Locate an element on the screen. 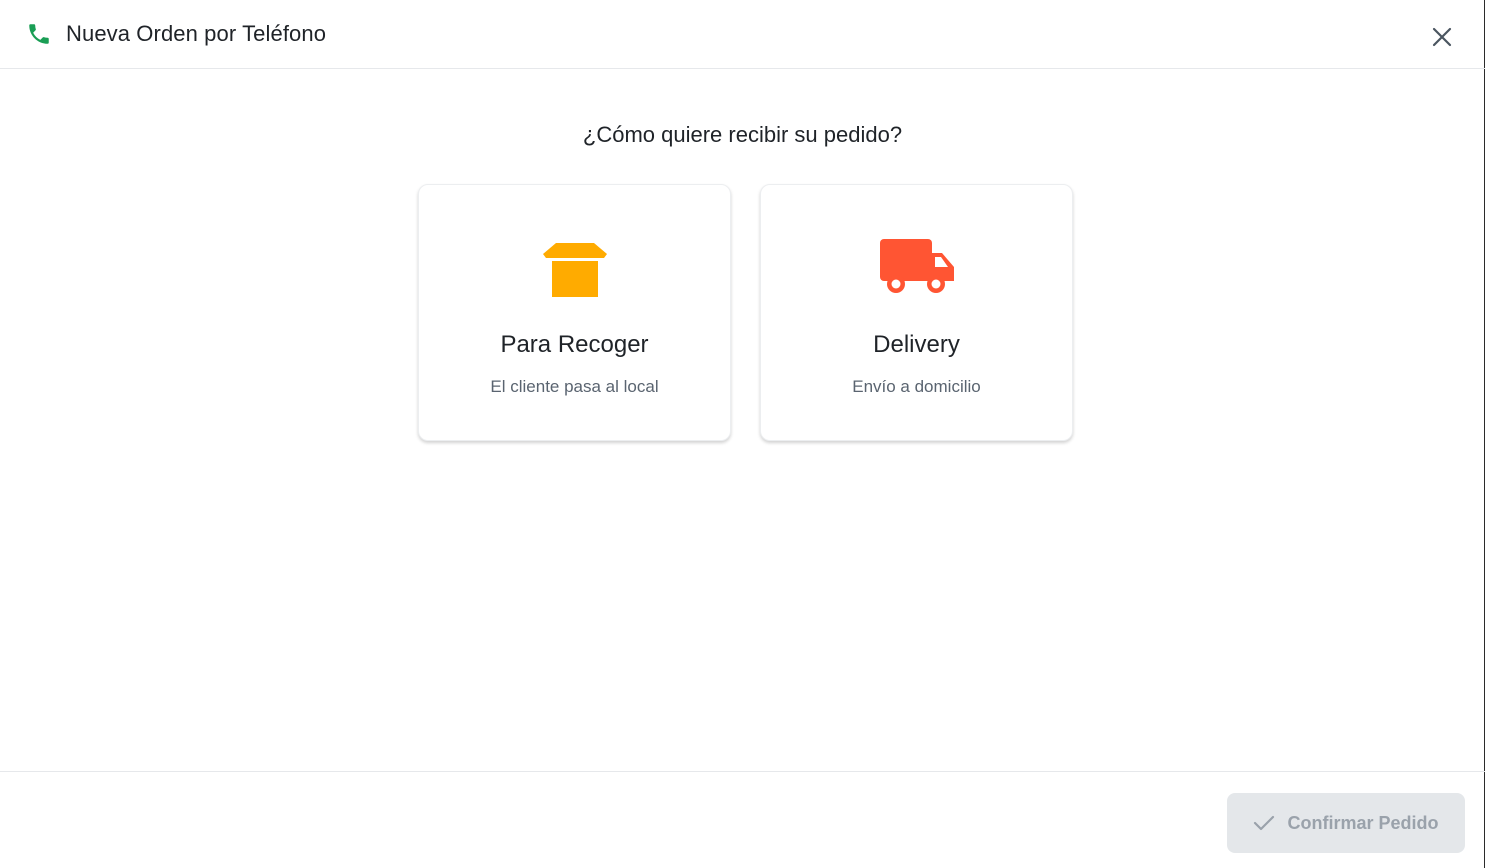  delivery-option-card: Delivery Envío a domicilio is located at coordinates (916, 312).